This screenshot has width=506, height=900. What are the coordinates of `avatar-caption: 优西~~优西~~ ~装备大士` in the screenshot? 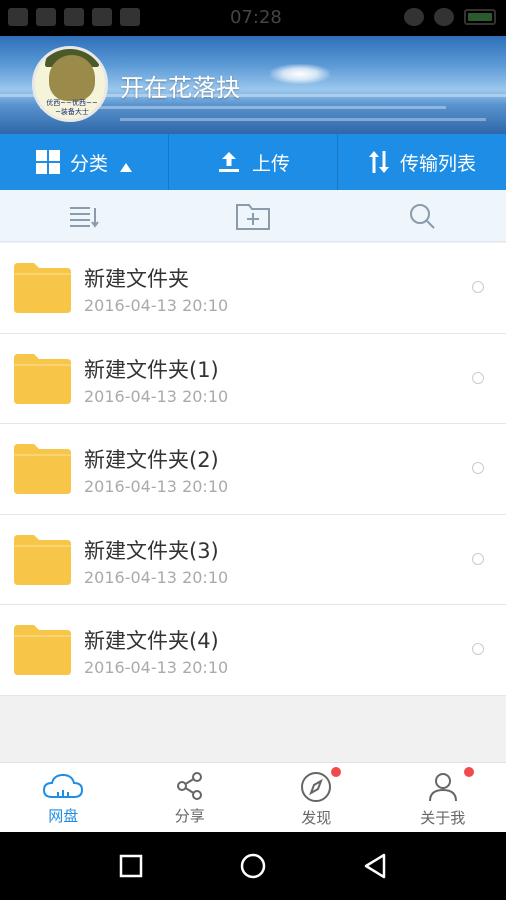 It's located at (72, 107).